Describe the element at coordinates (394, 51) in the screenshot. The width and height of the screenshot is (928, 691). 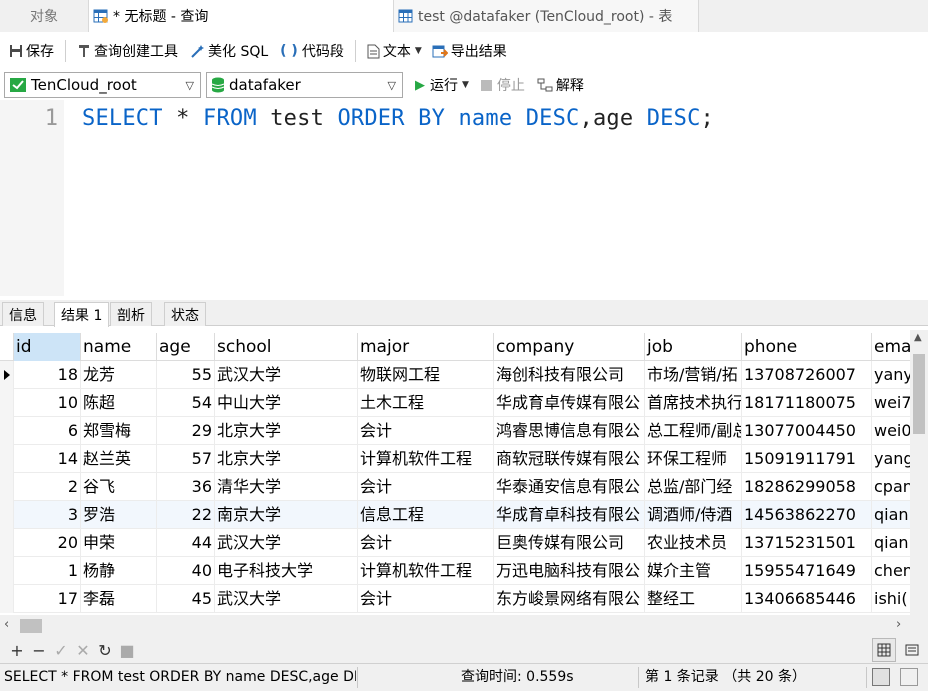
I see `text-mode-button: 文本 ▼` at that location.